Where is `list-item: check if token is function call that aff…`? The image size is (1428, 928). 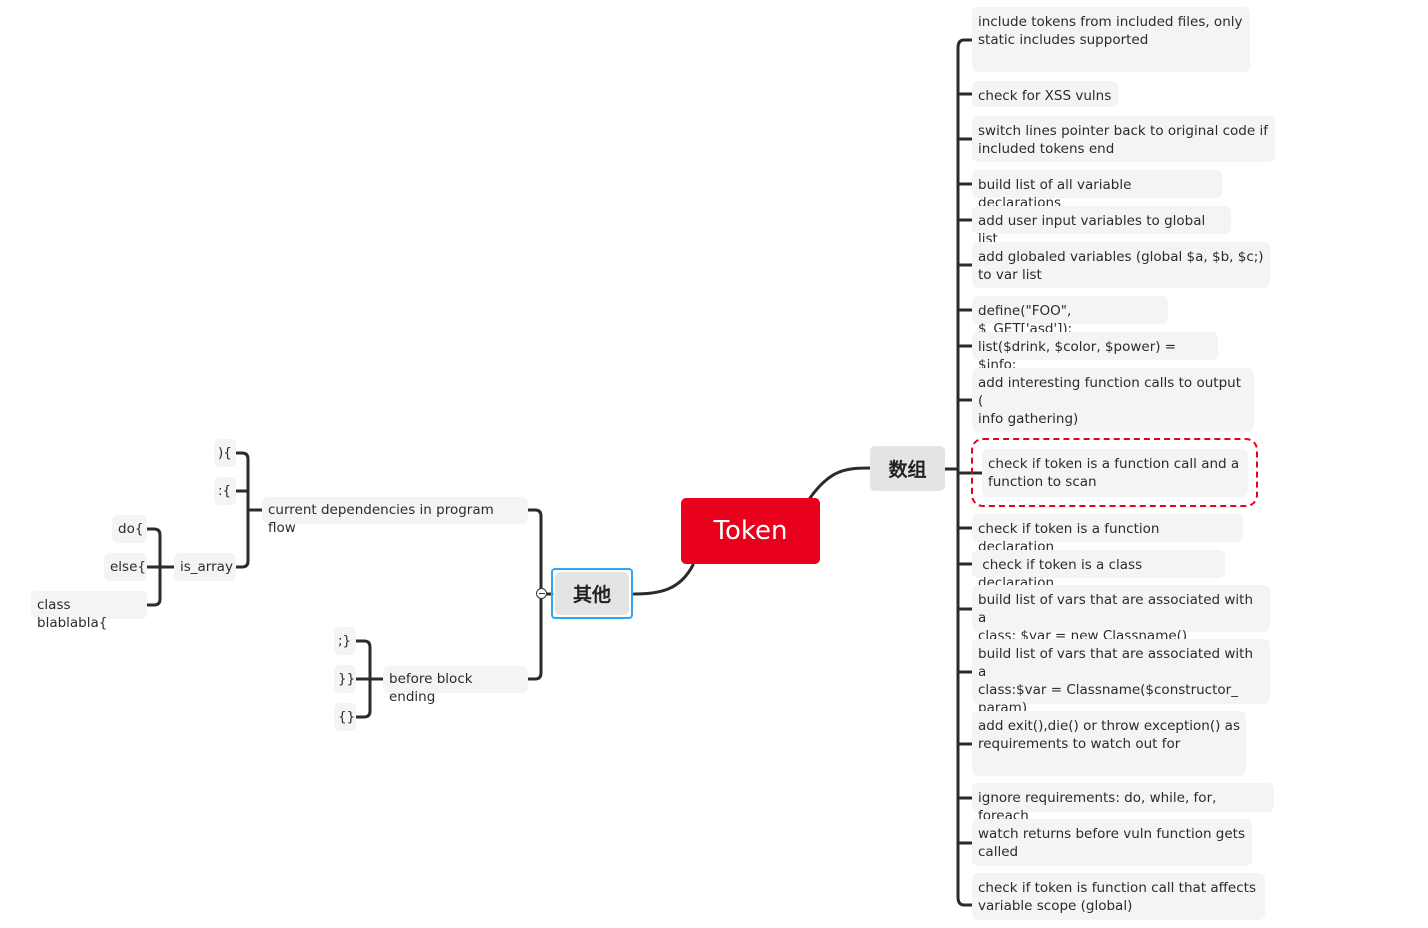 list-item: check if token is function call that aff… is located at coordinates (1118, 896).